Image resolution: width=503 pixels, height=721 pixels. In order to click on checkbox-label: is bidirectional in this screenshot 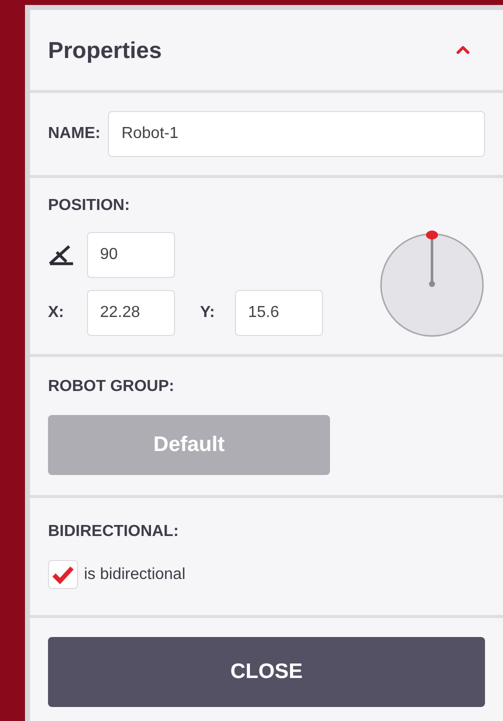, I will do `click(135, 574)`.